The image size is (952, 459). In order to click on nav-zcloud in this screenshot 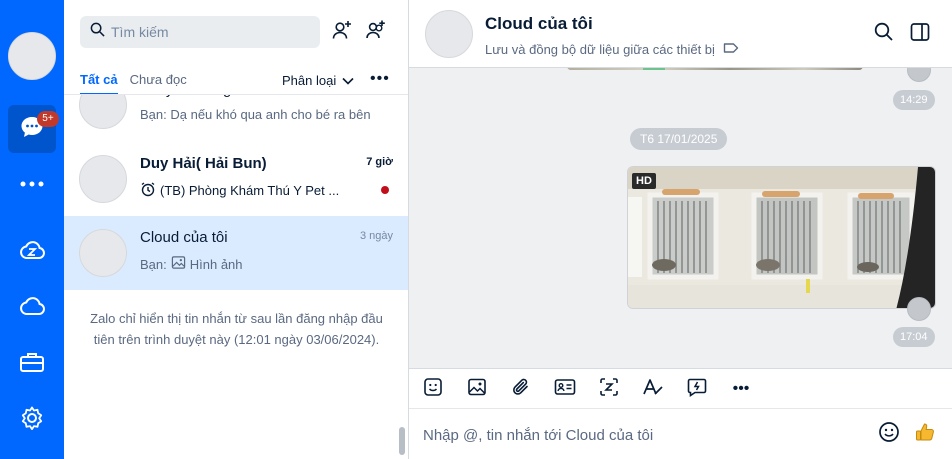, I will do `click(32, 252)`.